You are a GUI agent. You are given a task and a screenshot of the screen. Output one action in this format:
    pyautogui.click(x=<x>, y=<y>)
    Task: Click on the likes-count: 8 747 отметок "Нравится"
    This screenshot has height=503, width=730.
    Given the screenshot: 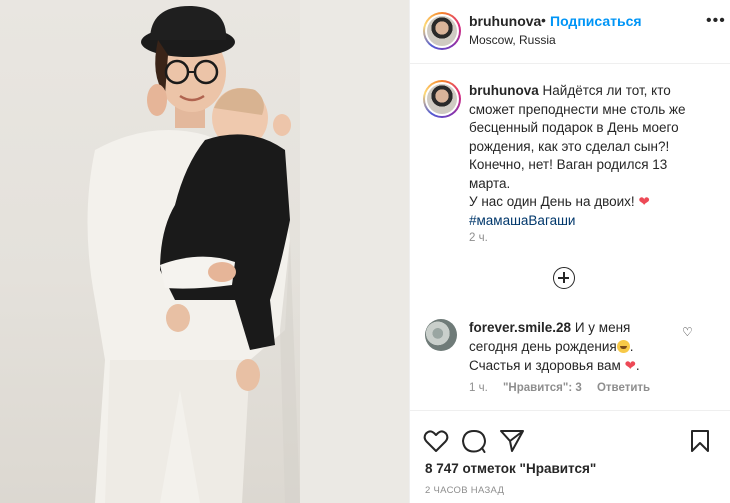 What is the action you would take?
    pyautogui.click(x=510, y=468)
    